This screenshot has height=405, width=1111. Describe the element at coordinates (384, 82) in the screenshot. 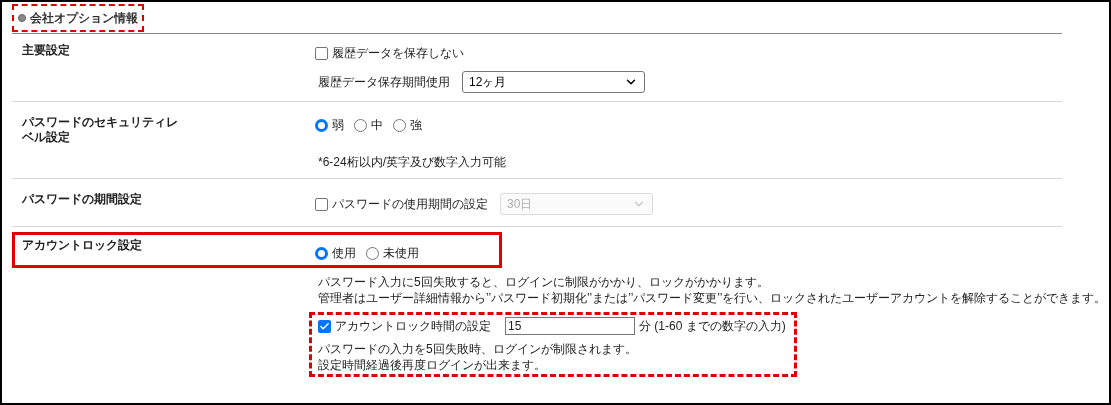

I see `field-label: 履歴データ保存期間使用` at that location.